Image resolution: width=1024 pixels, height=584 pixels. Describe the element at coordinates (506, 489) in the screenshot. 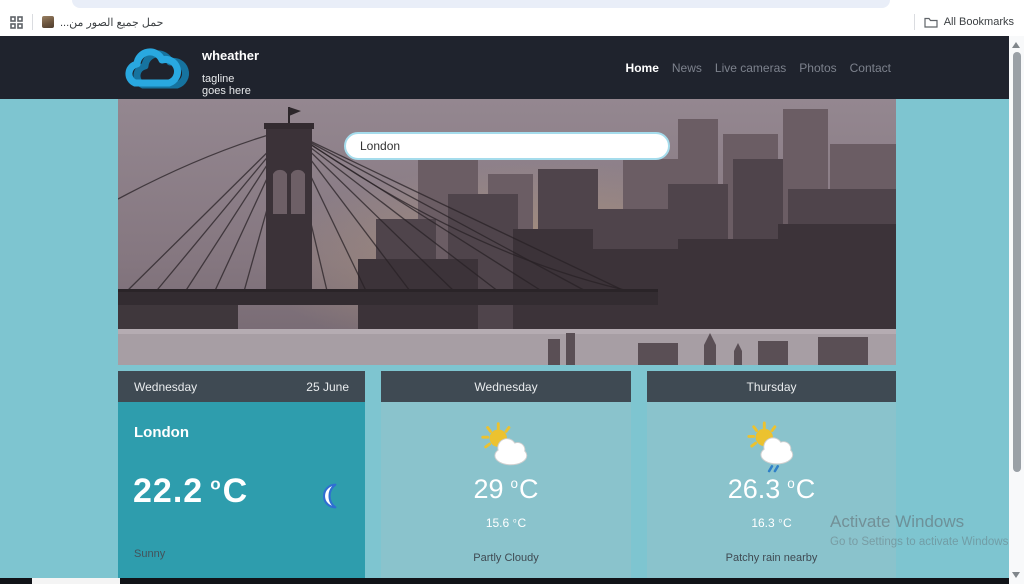

I see `card-temperature: 29 oC` at that location.